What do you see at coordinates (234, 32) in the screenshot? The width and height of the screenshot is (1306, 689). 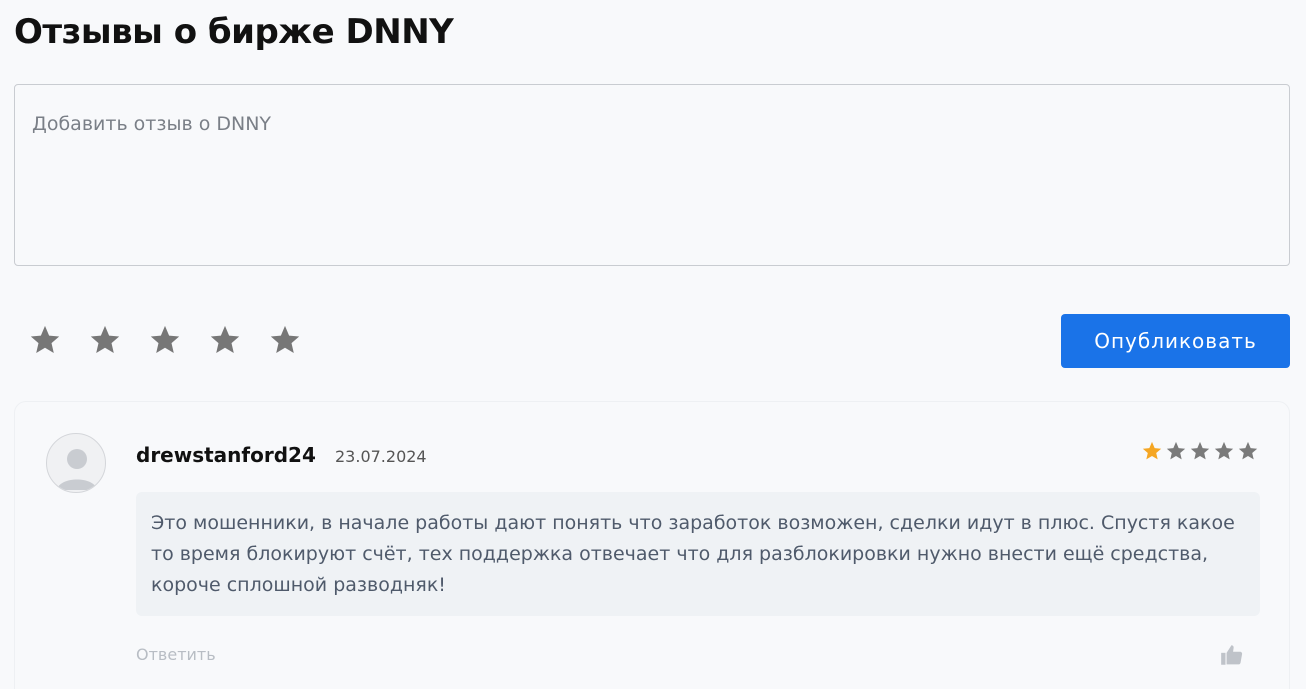 I see `page-title: Отзывы о бирже DNNY` at bounding box center [234, 32].